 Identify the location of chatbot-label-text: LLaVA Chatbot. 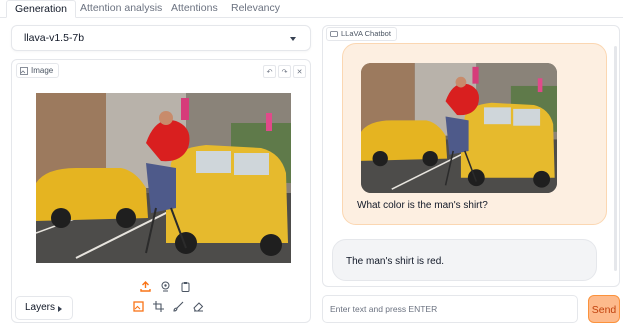
(366, 33).